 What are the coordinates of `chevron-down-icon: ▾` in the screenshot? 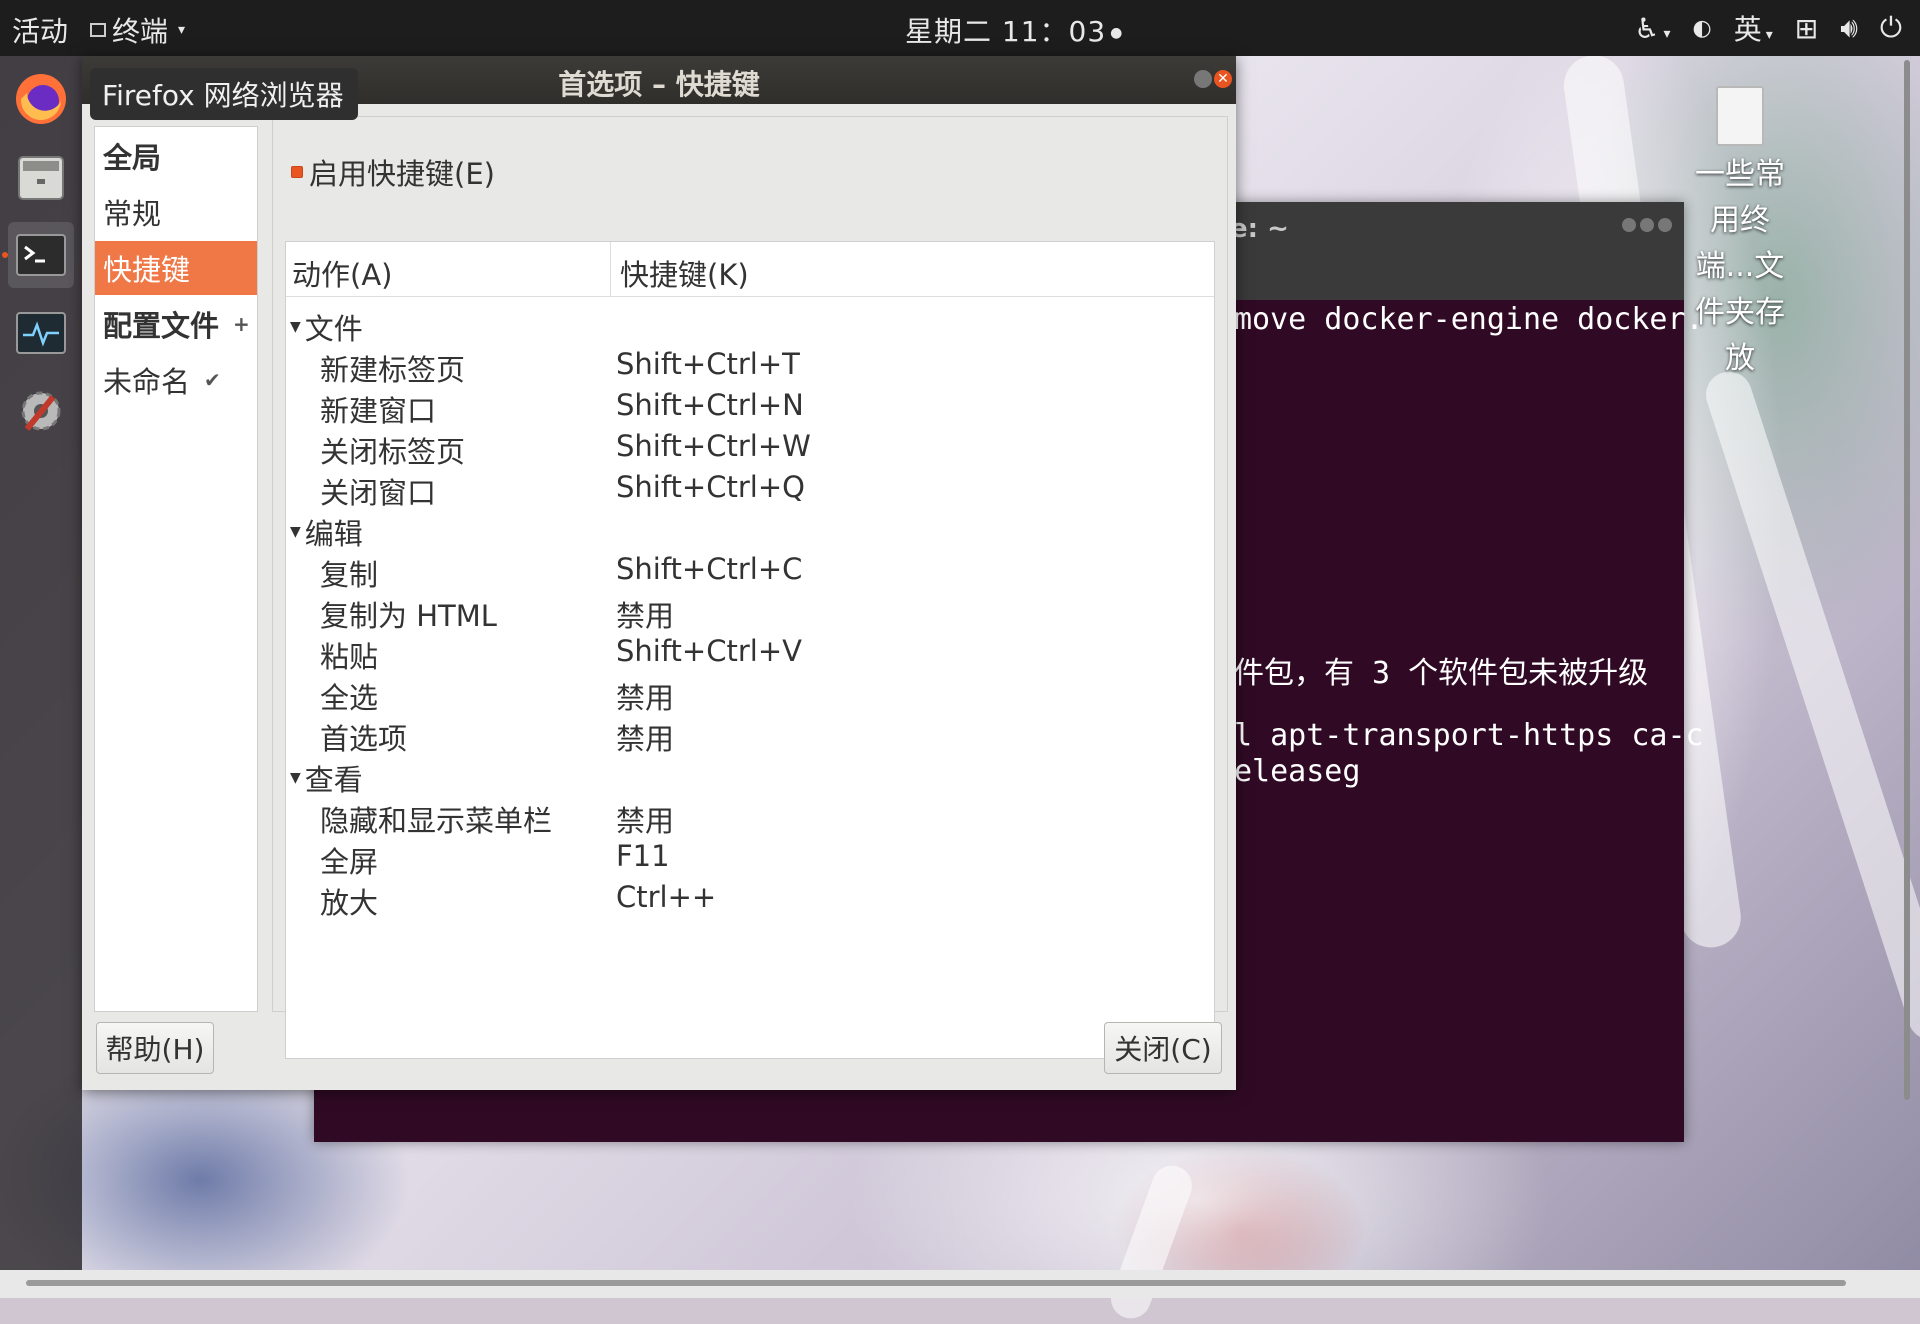 It's located at (182, 30).